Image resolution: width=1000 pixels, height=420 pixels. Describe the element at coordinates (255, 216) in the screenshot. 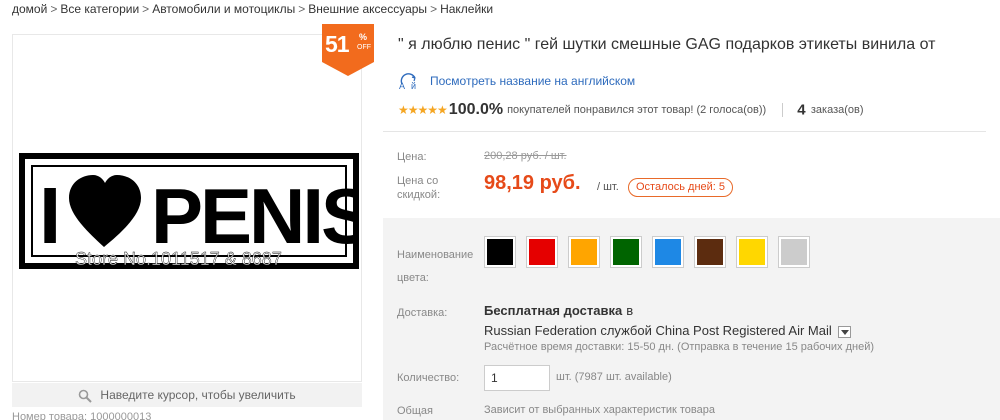

I see `sticker-text-word: PENIS` at that location.